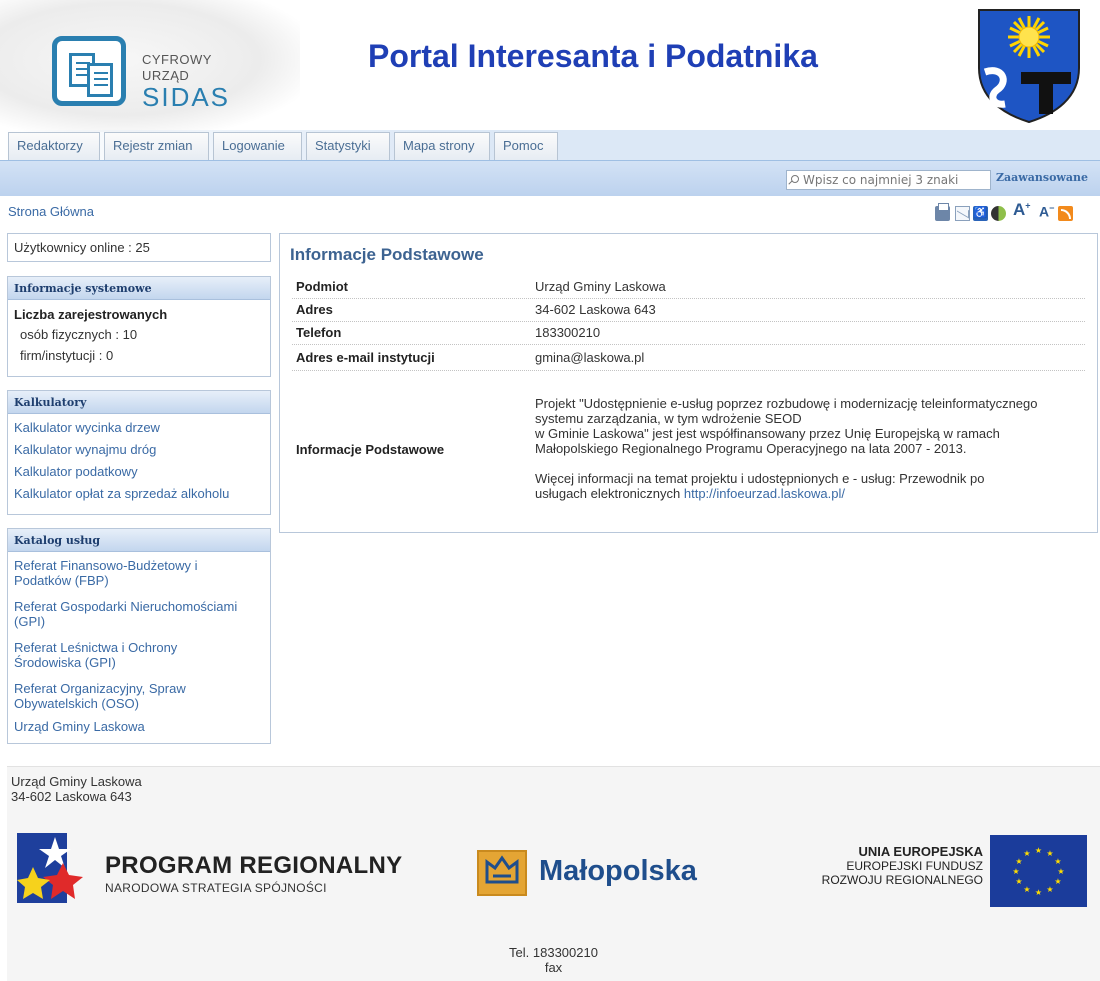 The height and width of the screenshot is (981, 1100). Describe the element at coordinates (67, 355) in the screenshot. I see `registered-companies: firm/instytucji : 0` at that location.